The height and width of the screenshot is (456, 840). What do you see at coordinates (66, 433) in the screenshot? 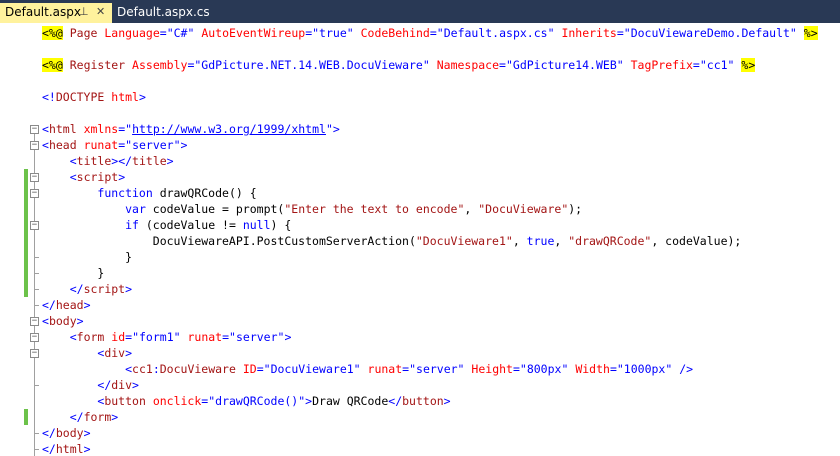
I see `code-line: </body>` at bounding box center [66, 433].